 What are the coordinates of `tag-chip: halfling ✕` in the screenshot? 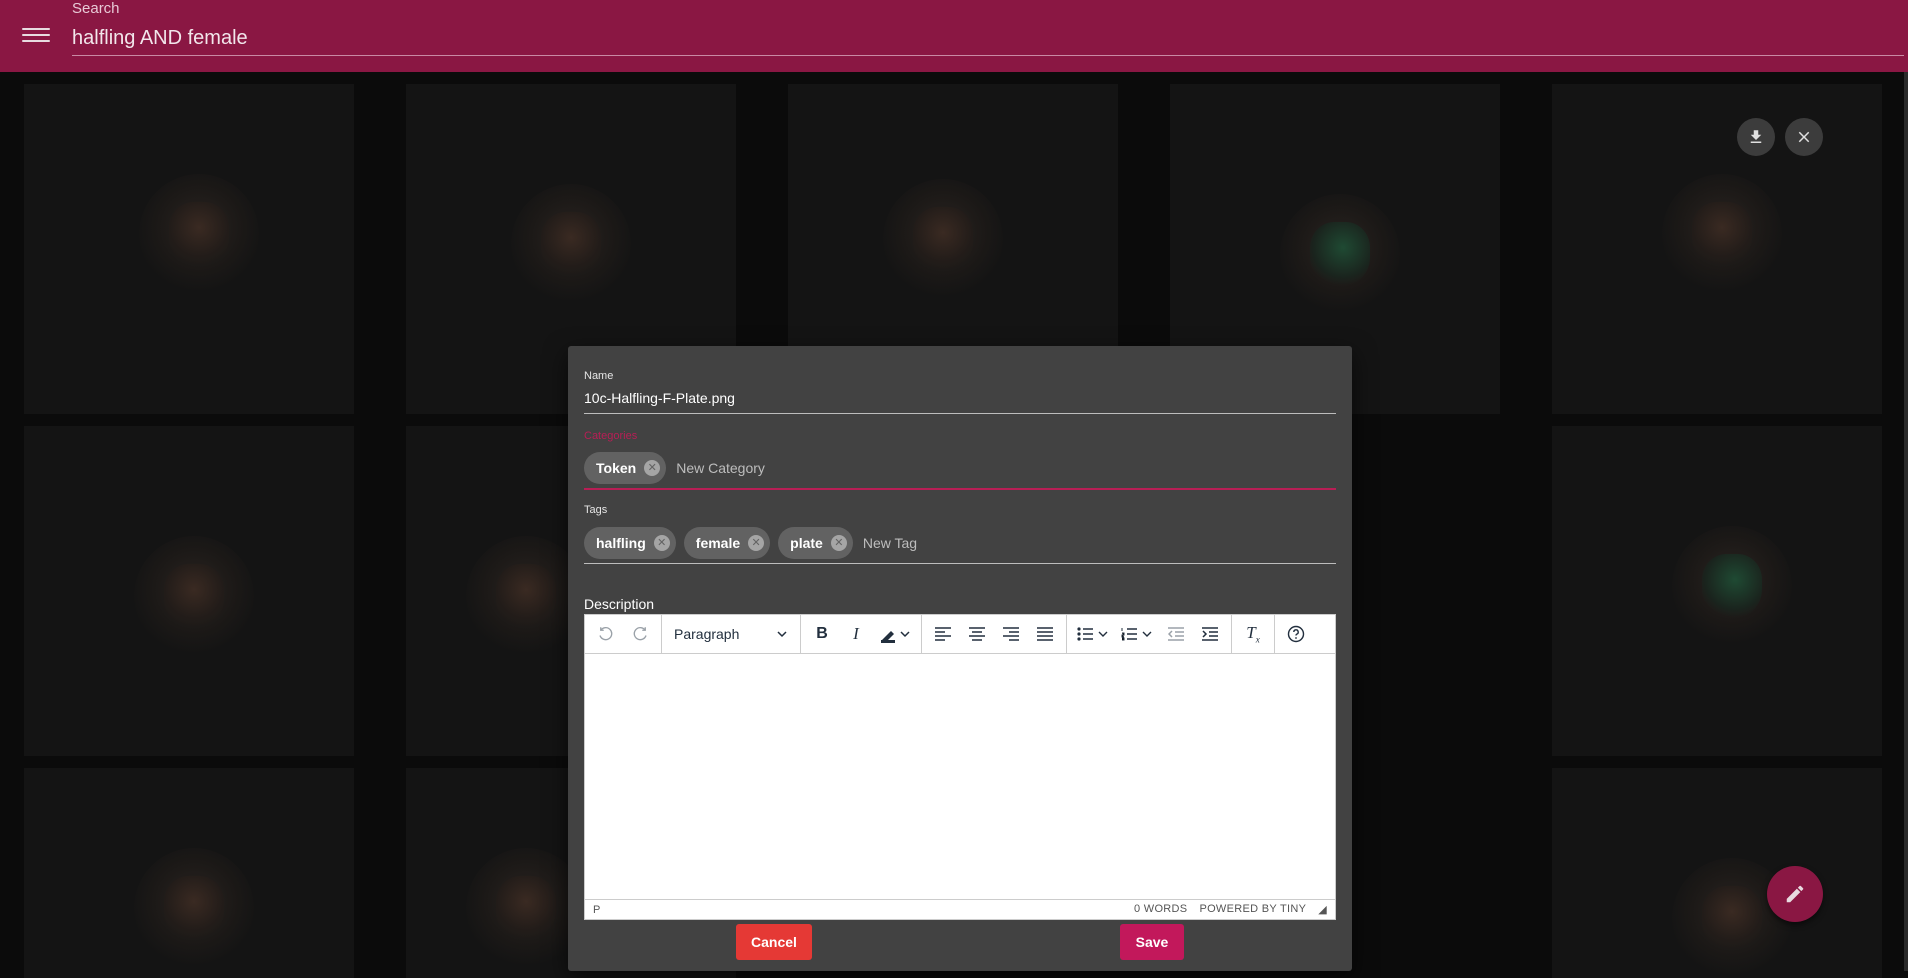 It's located at (630, 542).